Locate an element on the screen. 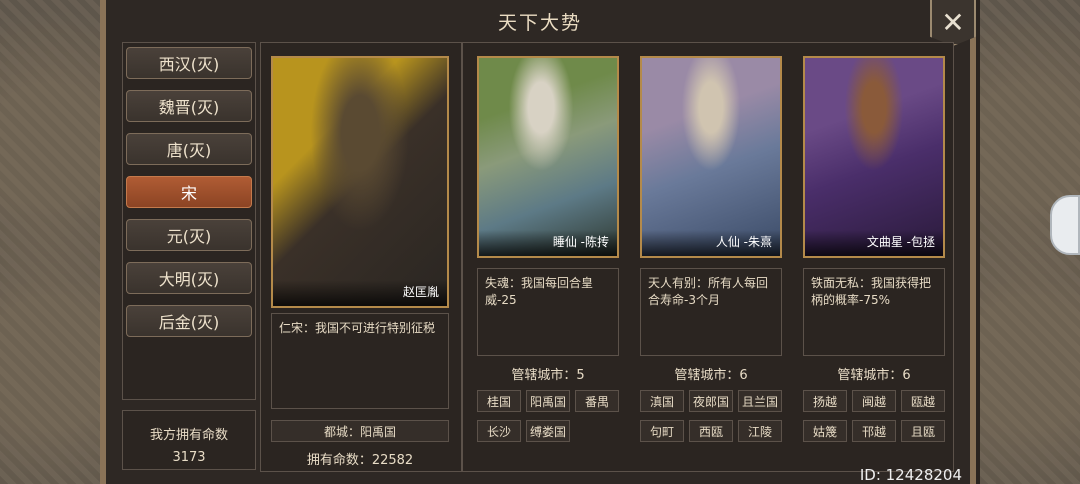 The width and height of the screenshot is (1080, 484). emperor-name: 赵匡胤 is located at coordinates (420, 292).